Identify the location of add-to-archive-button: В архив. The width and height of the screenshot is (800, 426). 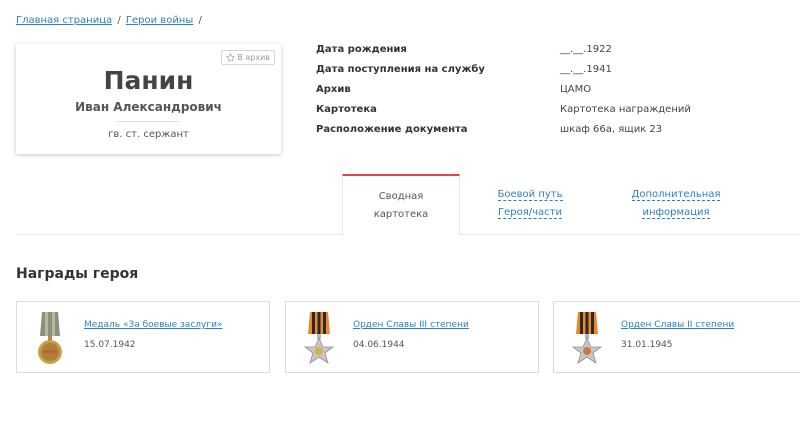
(248, 57).